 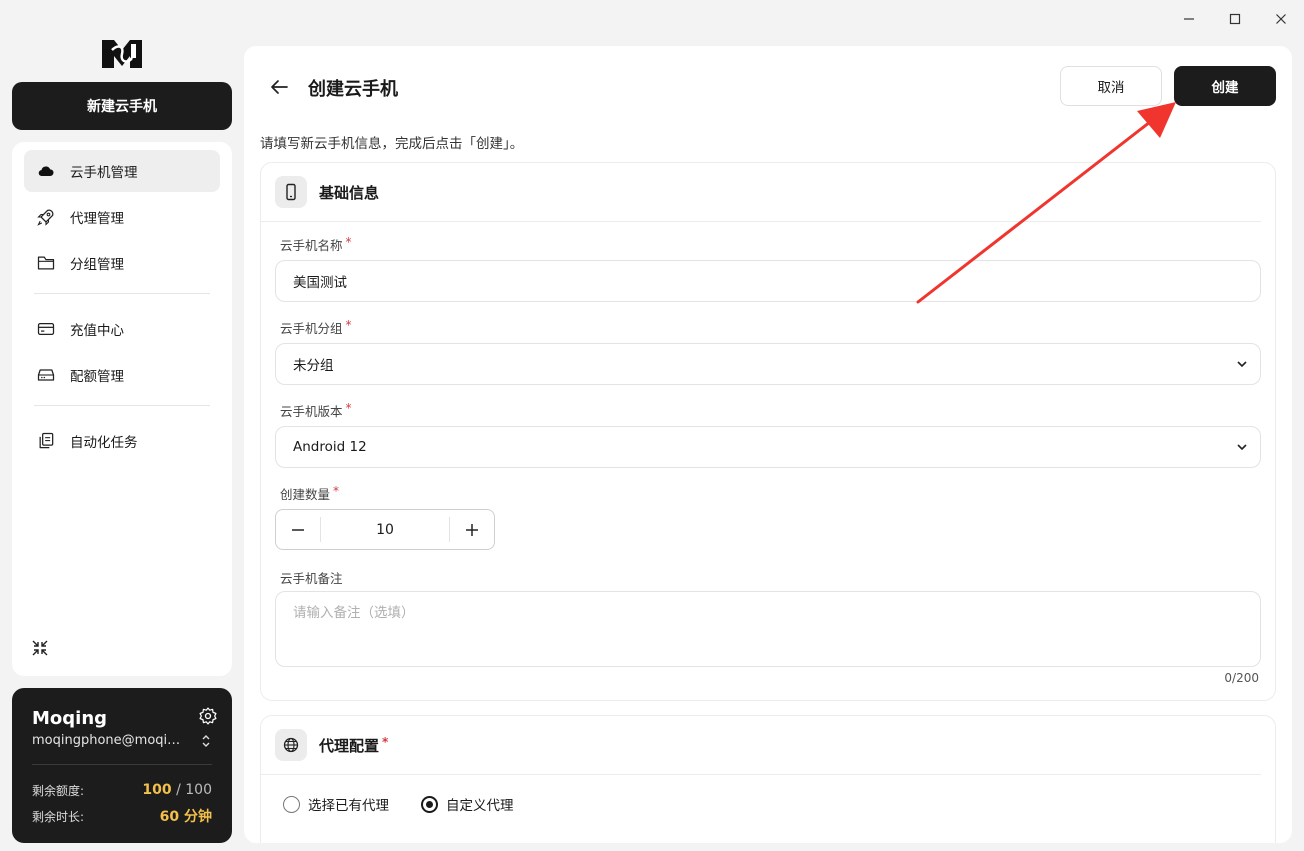 I want to click on decrement-button, so click(x=298, y=529).